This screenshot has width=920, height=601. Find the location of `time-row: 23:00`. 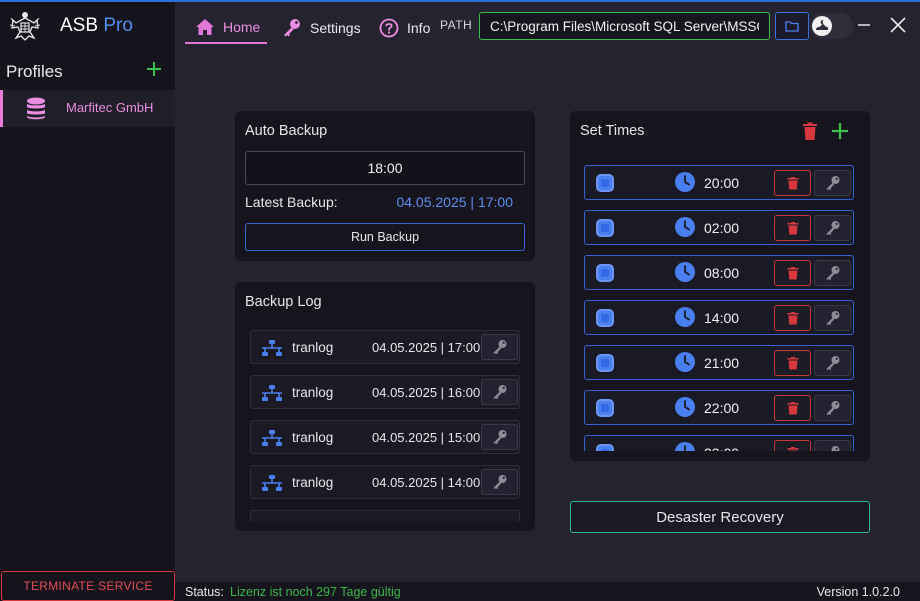

time-row: 23:00 is located at coordinates (719, 443).